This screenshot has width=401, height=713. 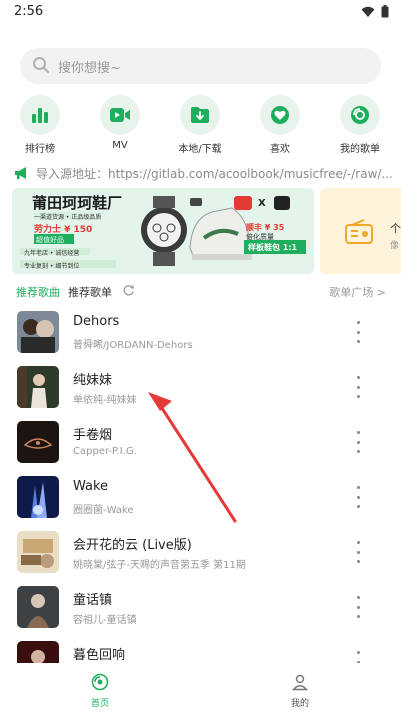 What do you see at coordinates (360, 125) in the screenshot?
I see `quick-action-my-playlist: 我的歌单` at bounding box center [360, 125].